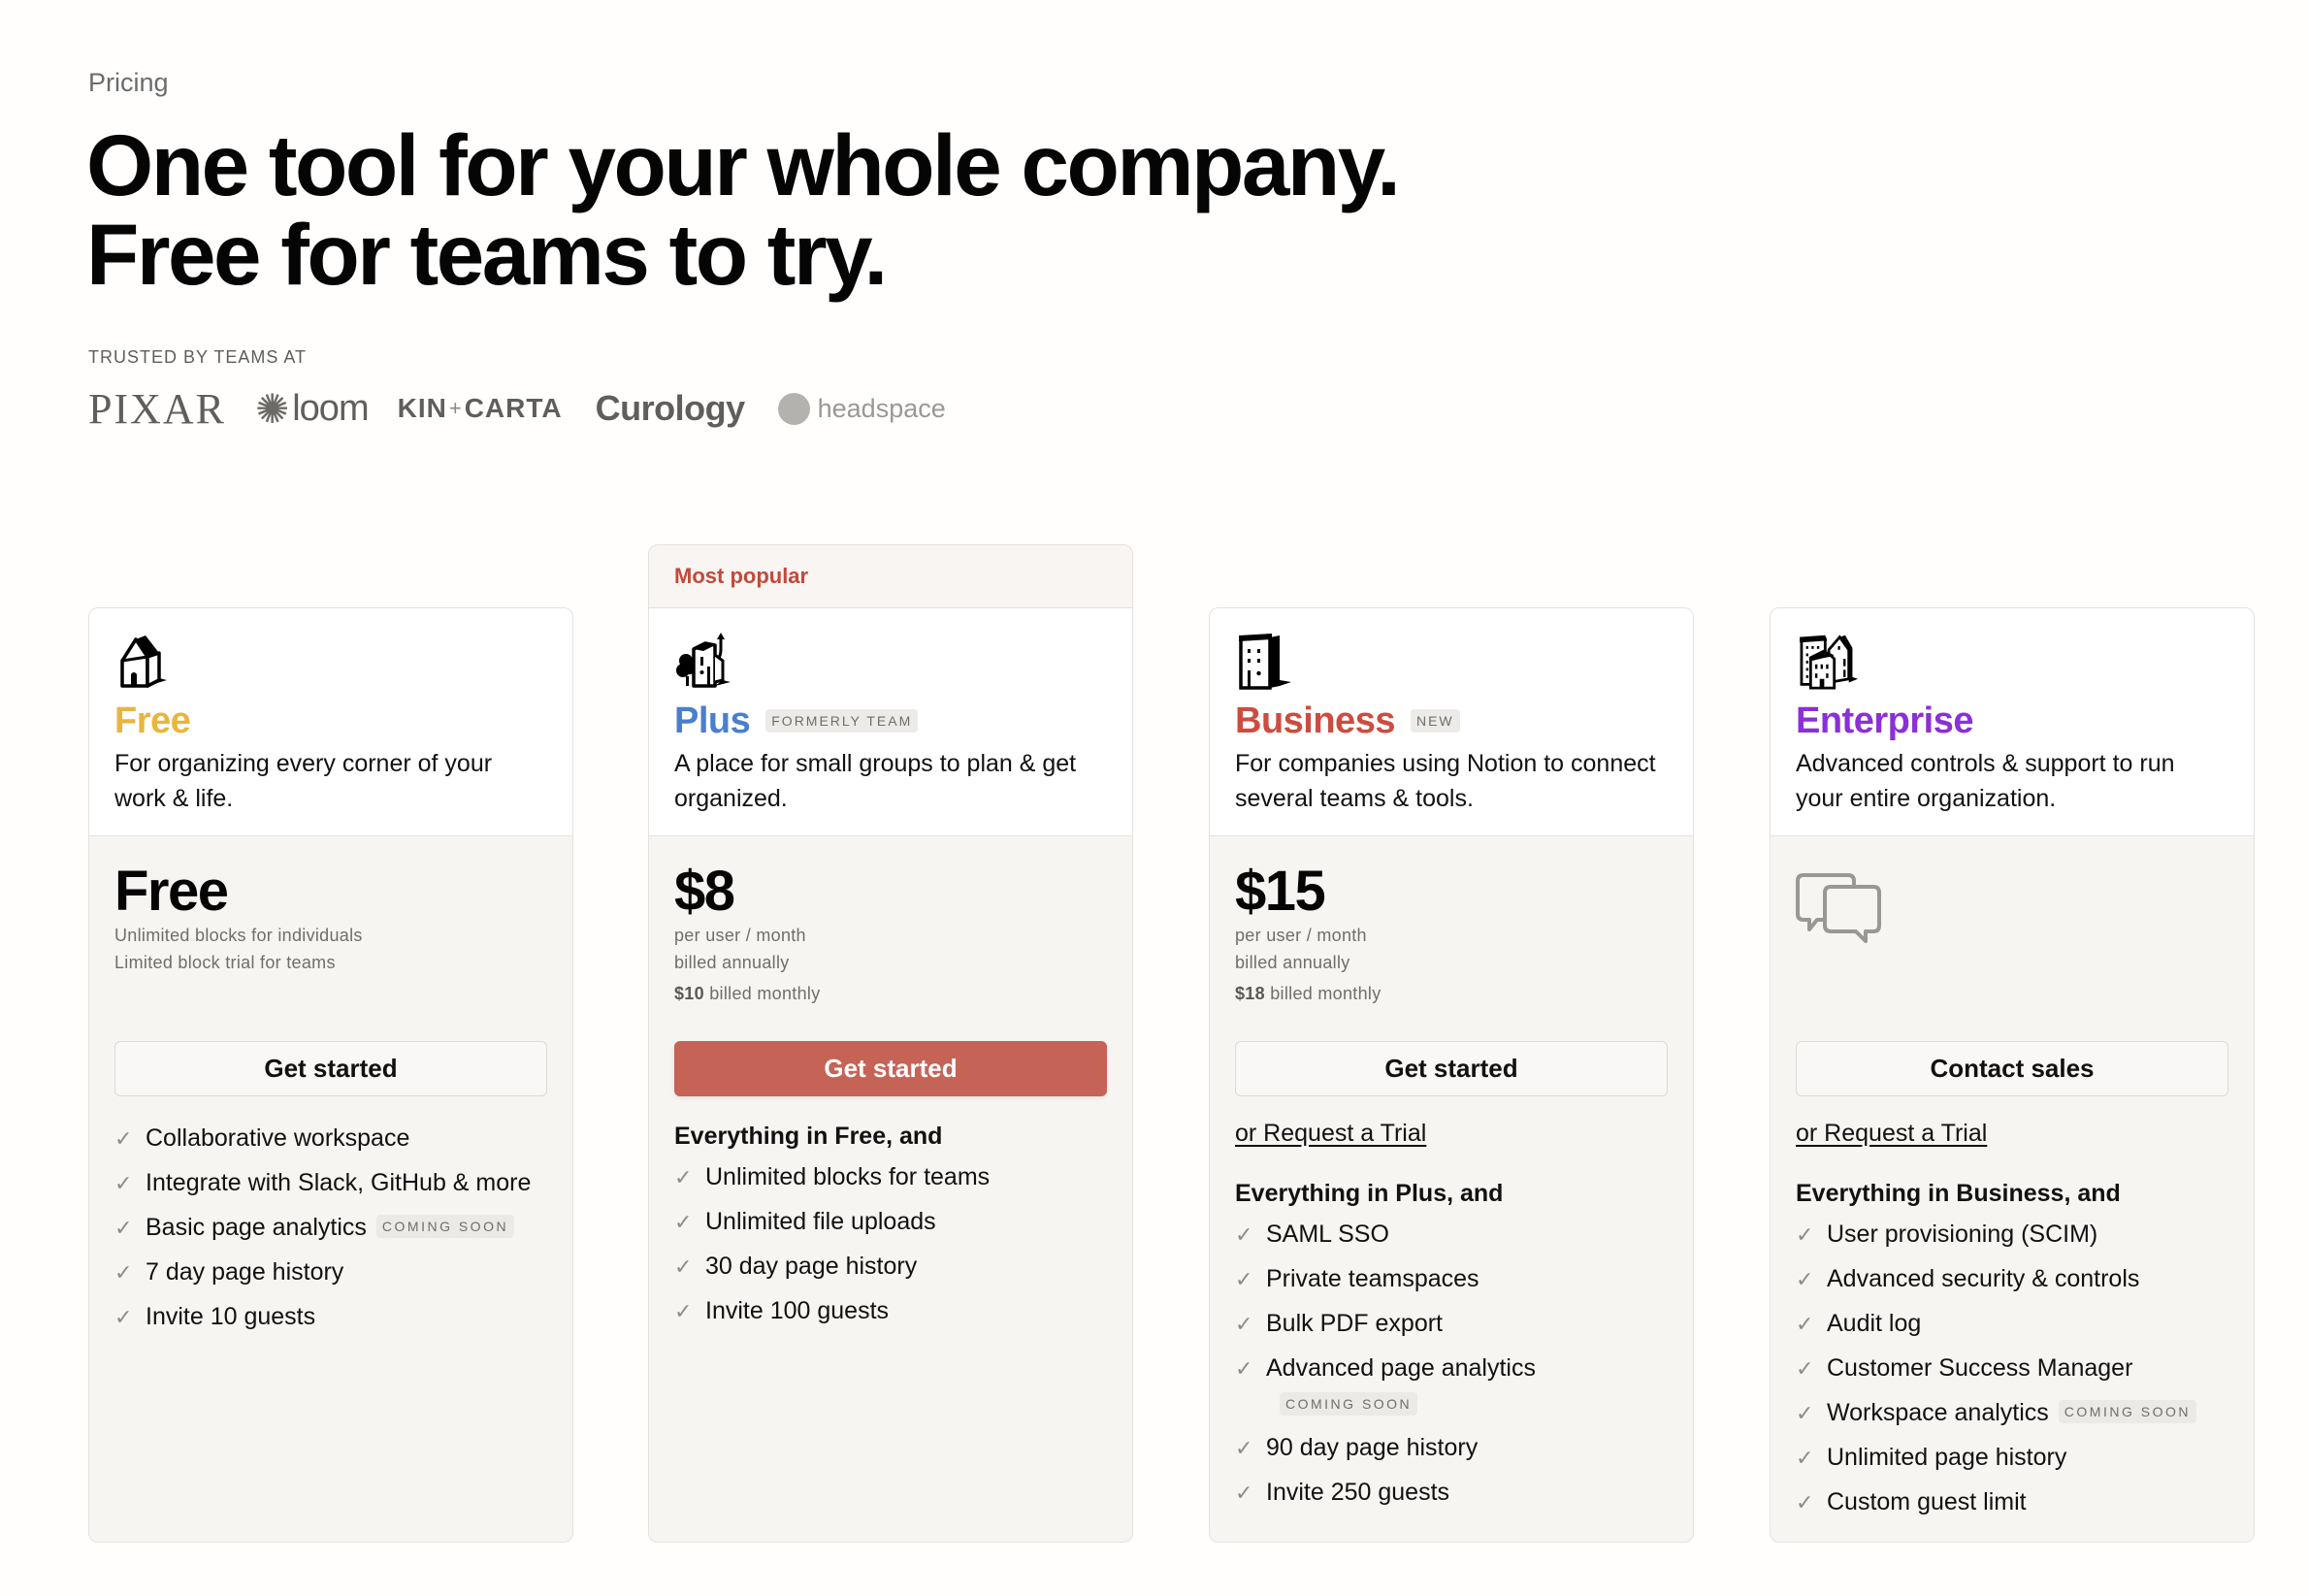 The width and height of the screenshot is (2308, 1596). I want to click on feature-item: ✓ Custom guest limit, so click(2015, 1502).